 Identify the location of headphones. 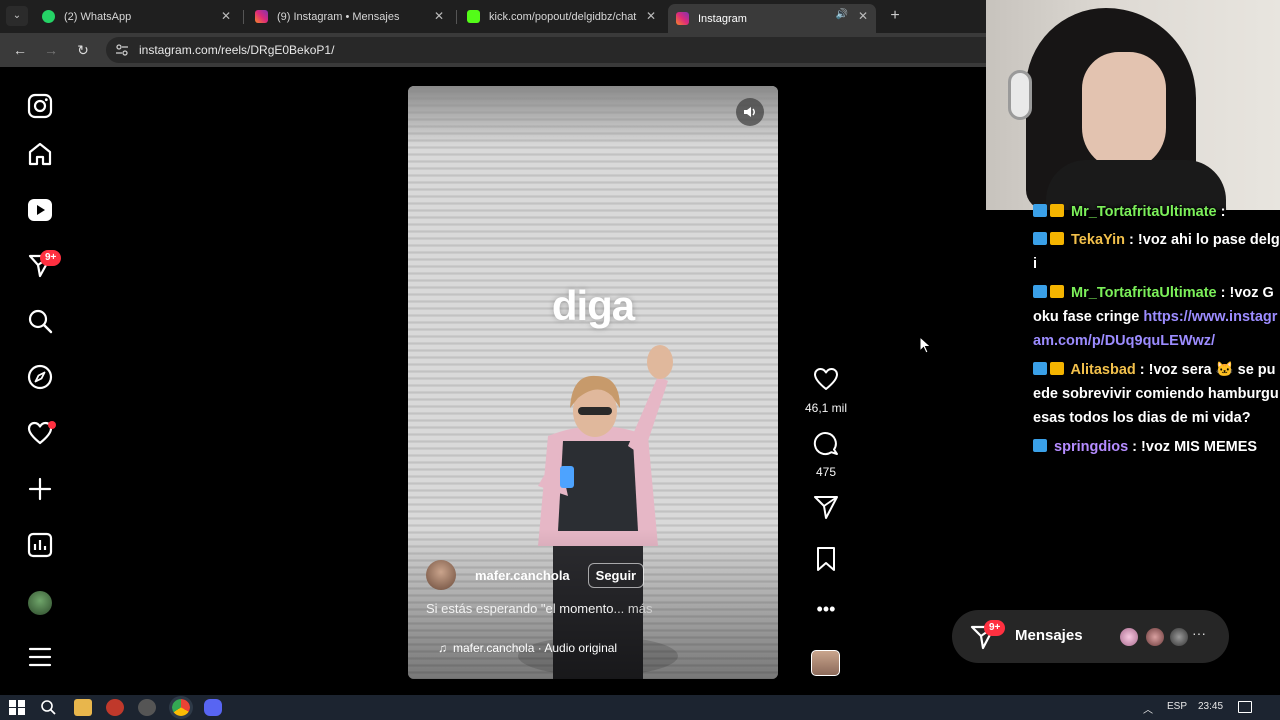
(1020, 95).